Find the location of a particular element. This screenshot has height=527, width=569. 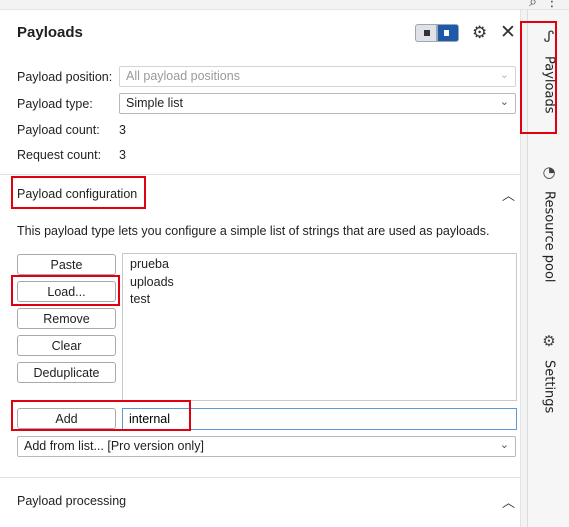

scrollbar is located at coordinates (523, 268).